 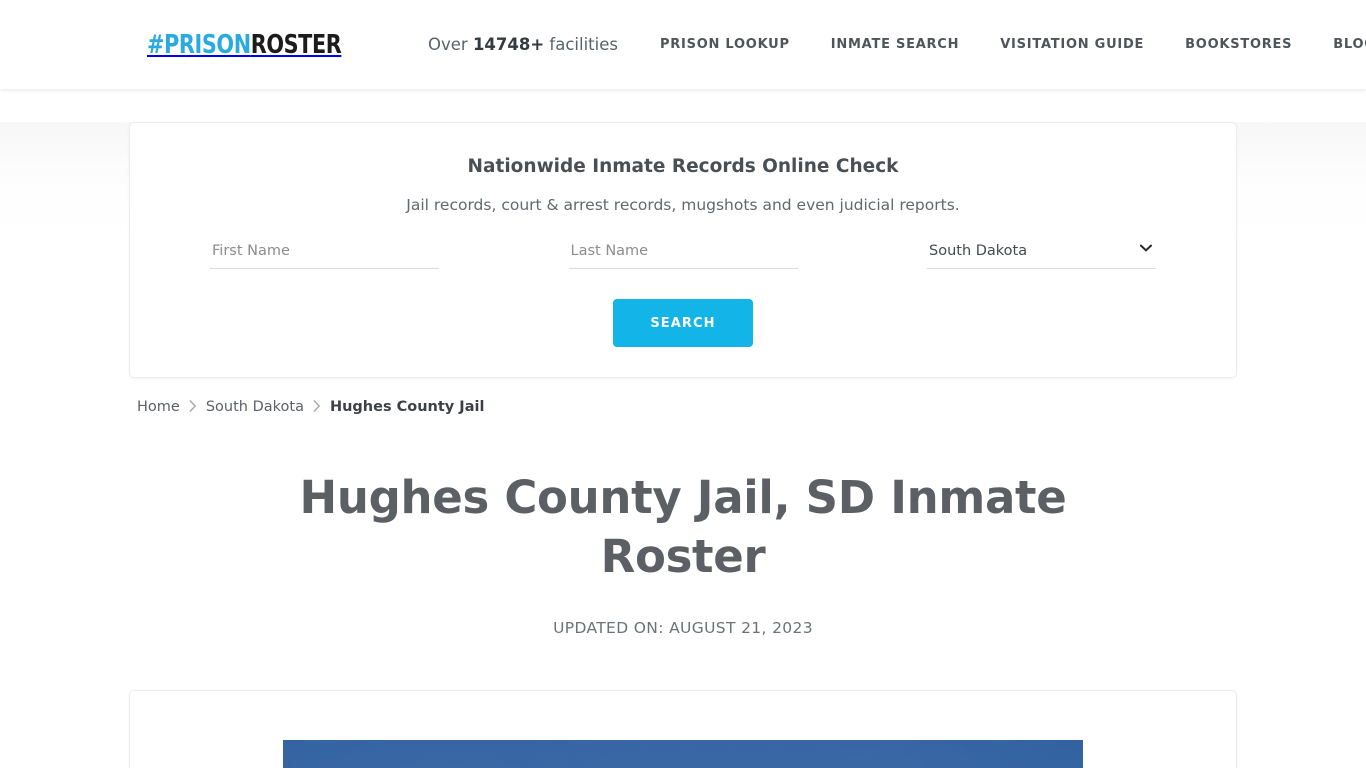 What do you see at coordinates (158, 407) in the screenshot?
I see `breadcrumb-item-home: Home` at bounding box center [158, 407].